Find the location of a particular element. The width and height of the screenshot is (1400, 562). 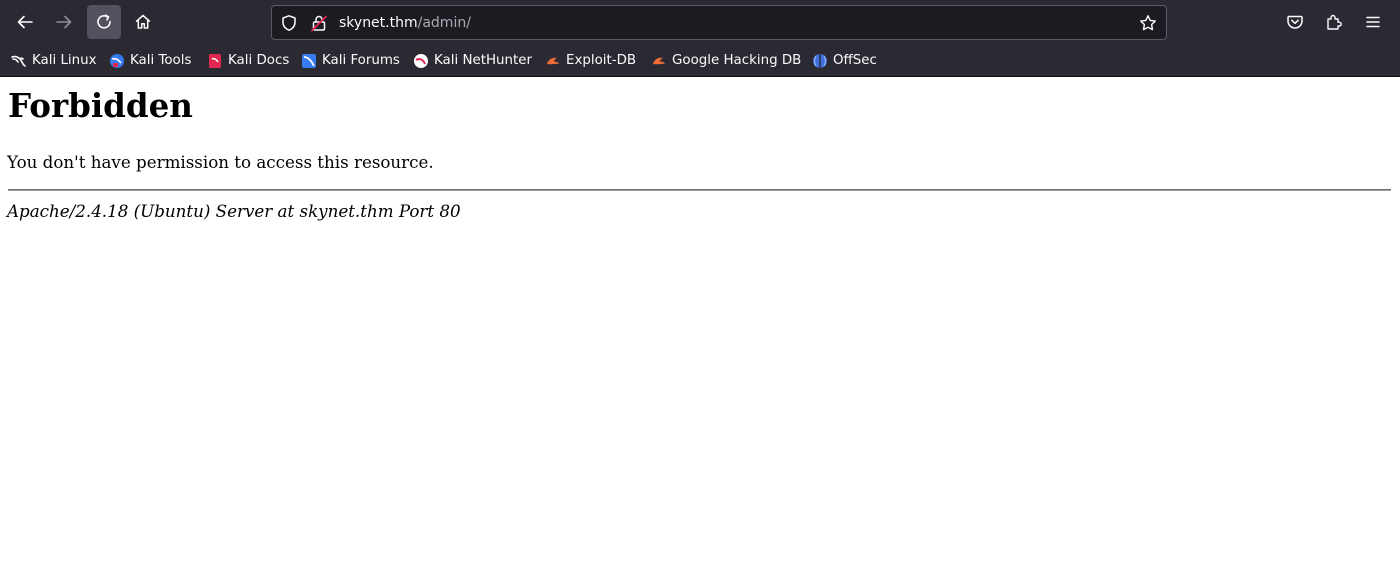

kali-tools-icon is located at coordinates (117, 61).